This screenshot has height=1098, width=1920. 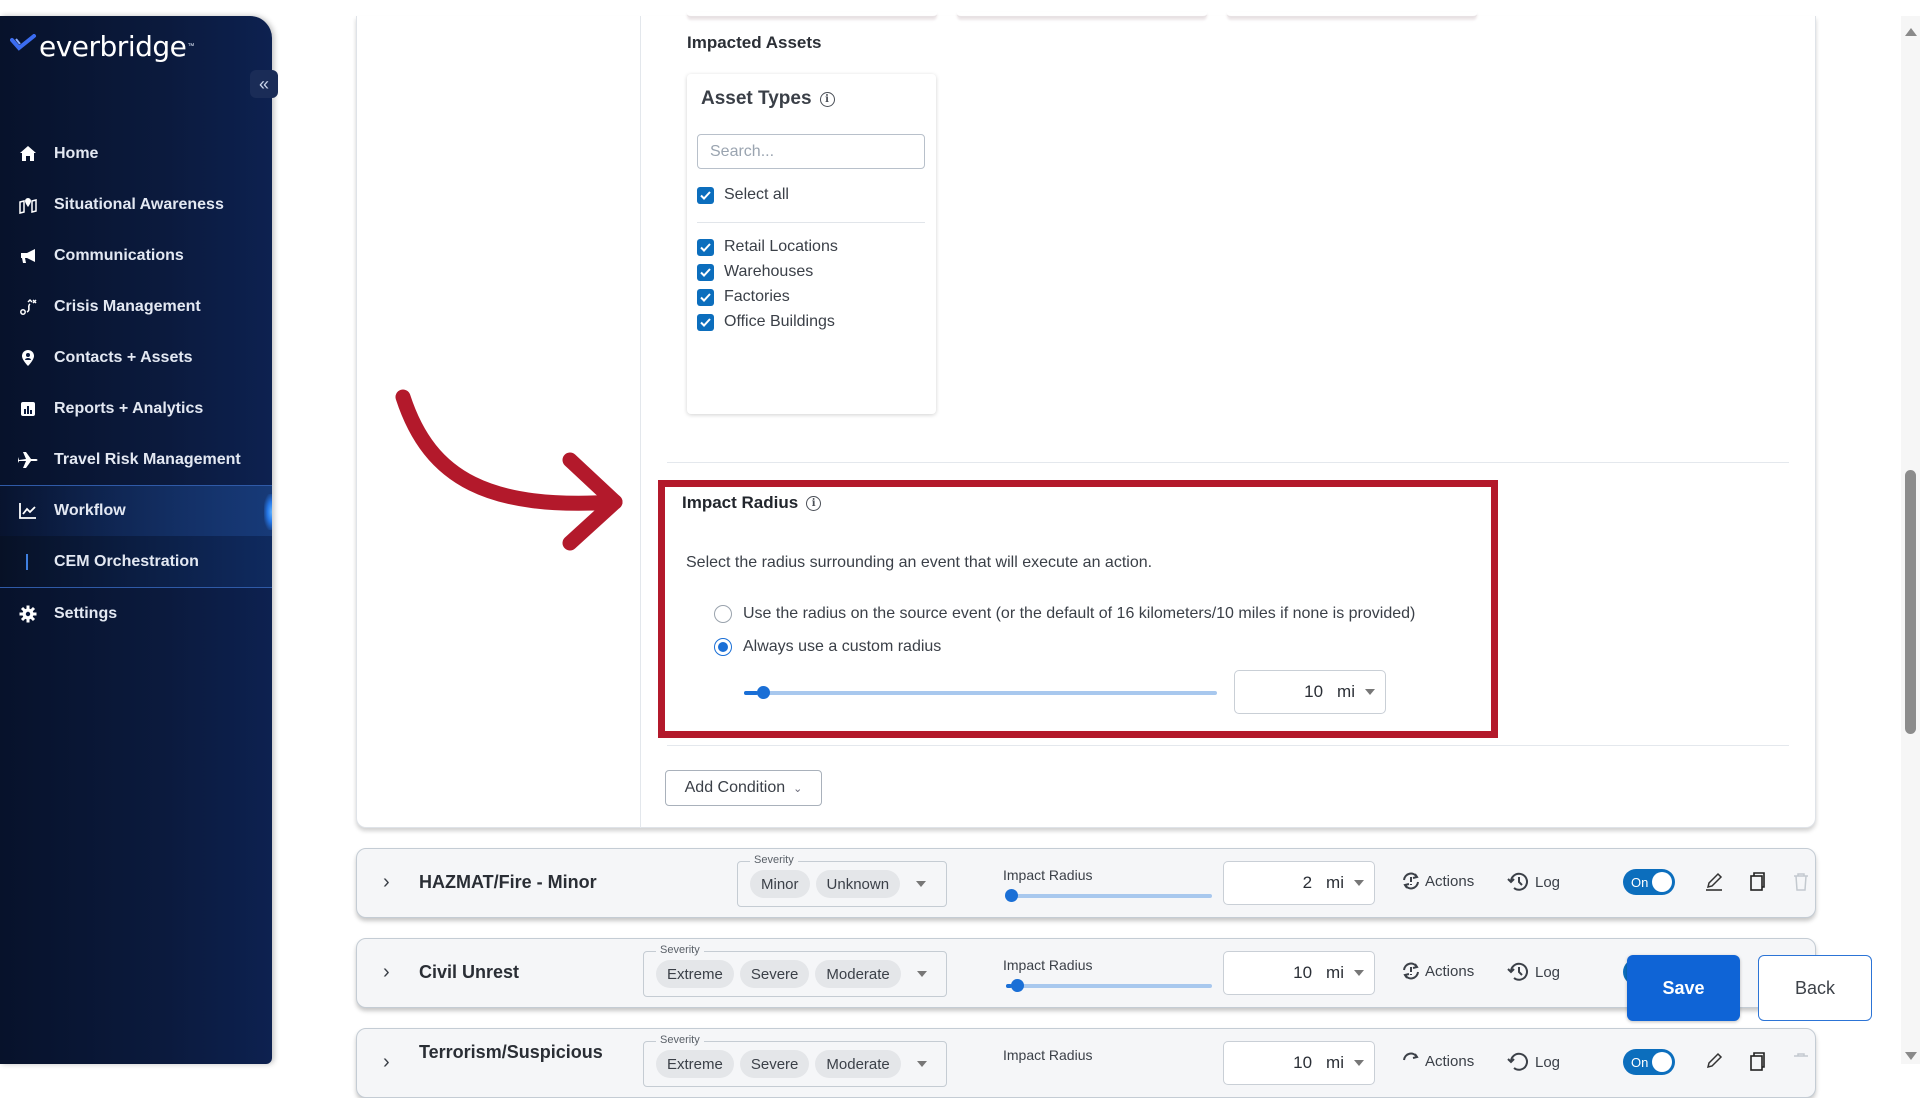 I want to click on row-radius-select: 2 mi, so click(x=1299, y=883).